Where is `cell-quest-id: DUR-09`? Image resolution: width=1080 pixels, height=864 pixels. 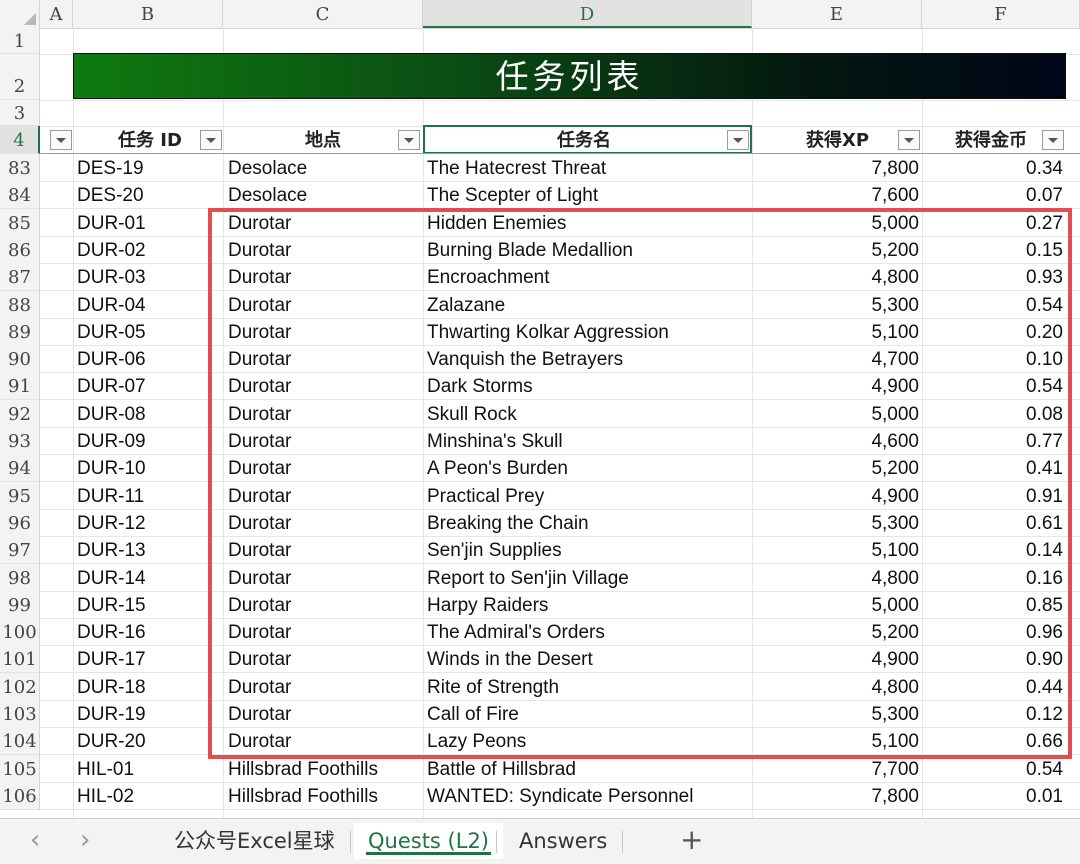 cell-quest-id: DUR-09 is located at coordinates (147, 440).